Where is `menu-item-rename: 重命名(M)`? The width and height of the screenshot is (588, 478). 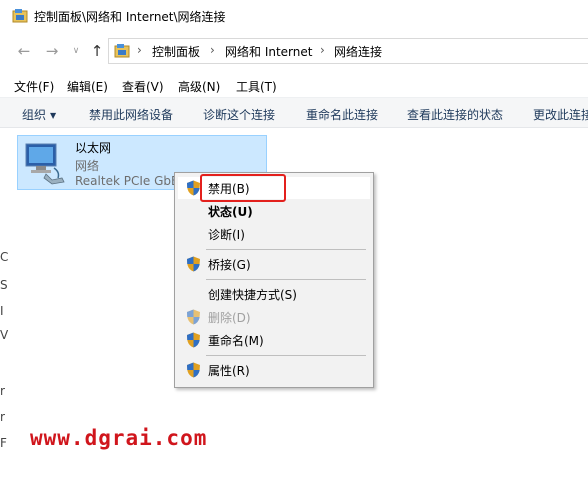
menu-item-rename: 重命名(M) is located at coordinates (274, 340).